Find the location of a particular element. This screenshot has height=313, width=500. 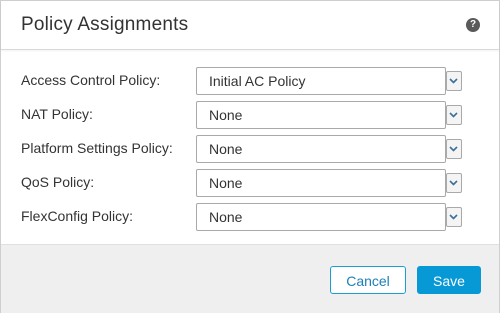

nat-policy-dropdown is located at coordinates (454, 115).